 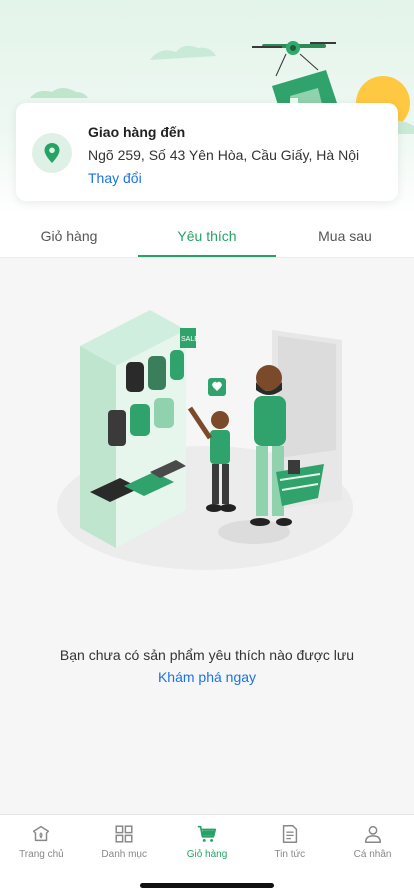 What do you see at coordinates (207, 885) in the screenshot?
I see `home-indicator` at bounding box center [207, 885].